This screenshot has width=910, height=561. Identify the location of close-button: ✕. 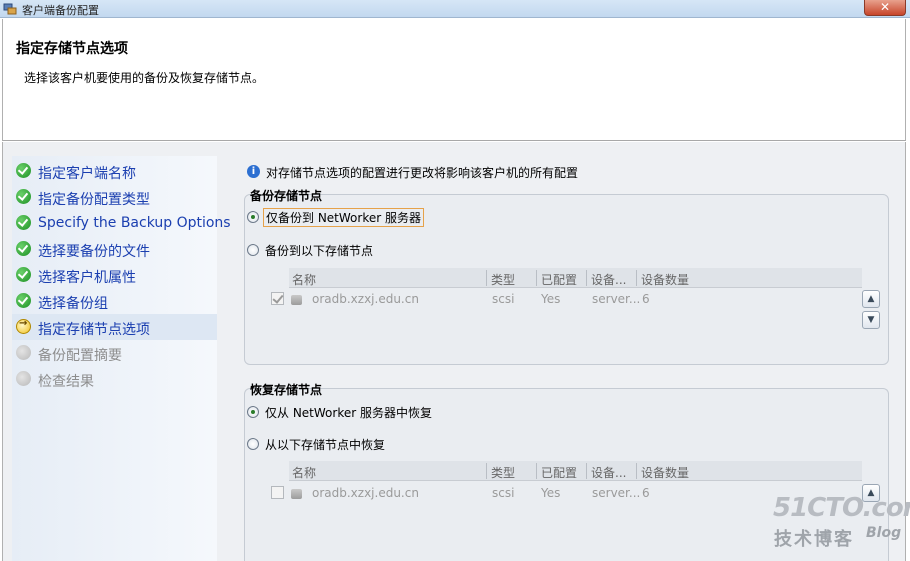
(885, 8).